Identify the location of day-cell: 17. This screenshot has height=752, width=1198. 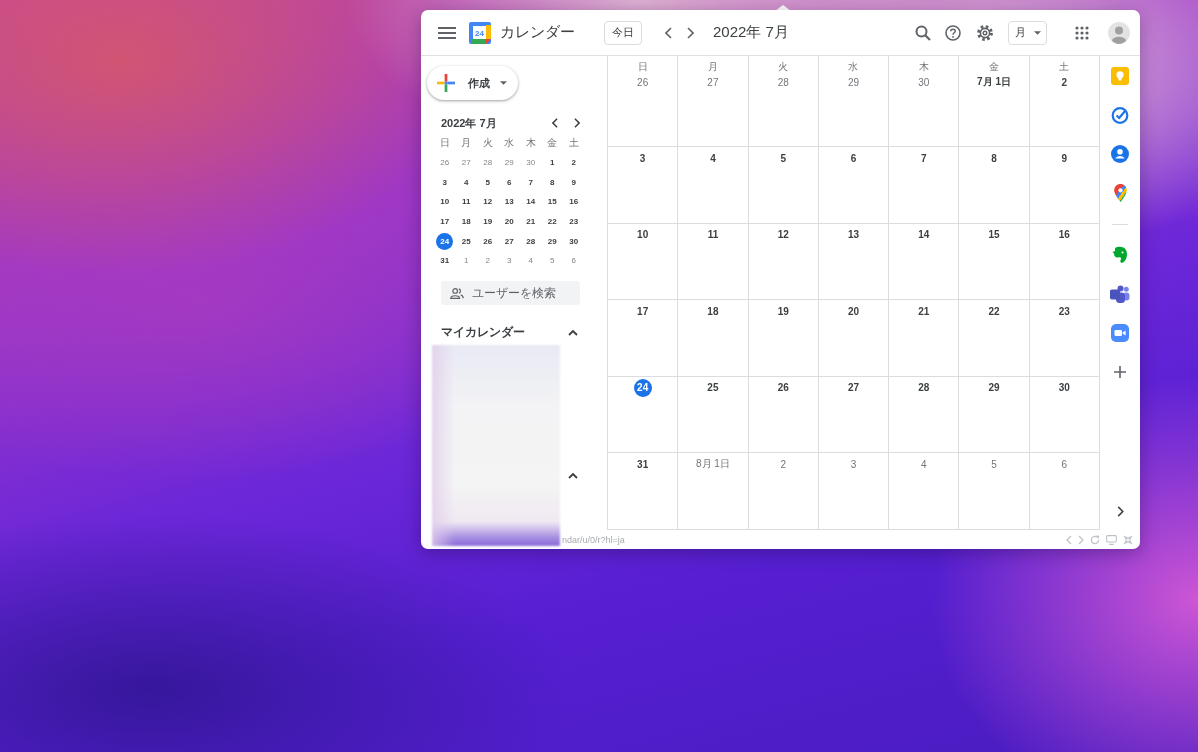
(643, 338).